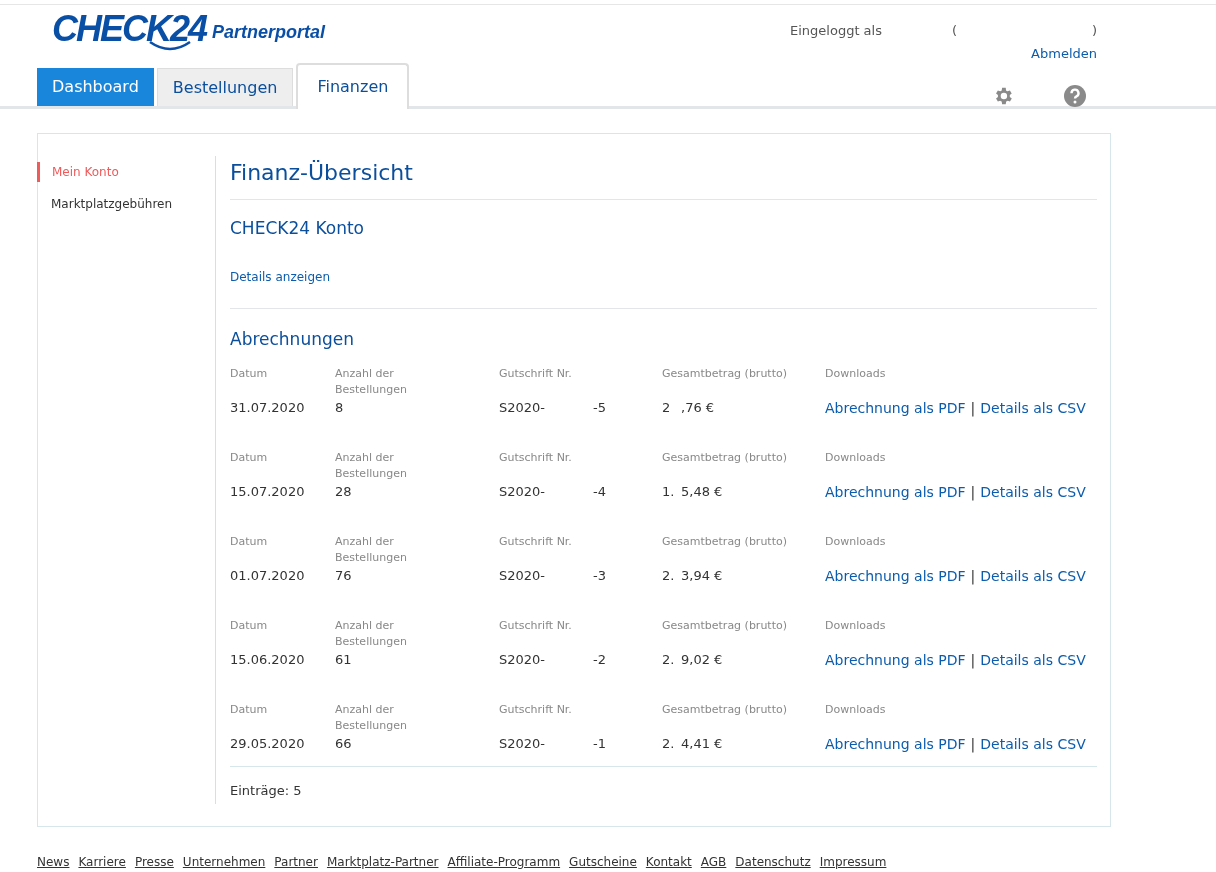 This screenshot has height=872, width=1216. What do you see at coordinates (663, 178) in the screenshot?
I see `page-title: Finanz-Übersicht` at bounding box center [663, 178].